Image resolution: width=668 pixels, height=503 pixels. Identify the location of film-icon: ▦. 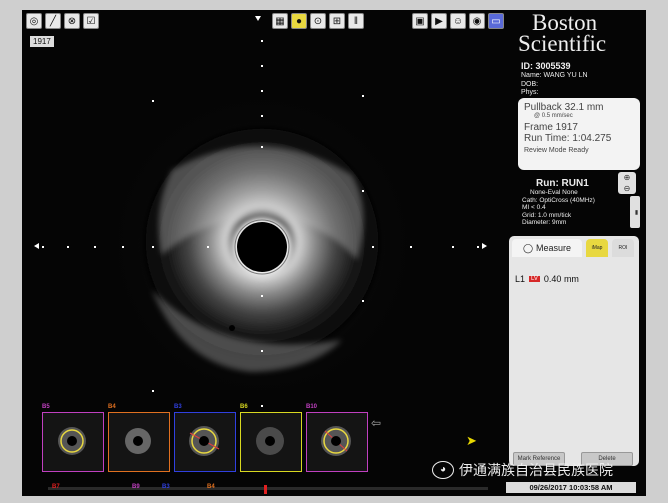
(280, 21).